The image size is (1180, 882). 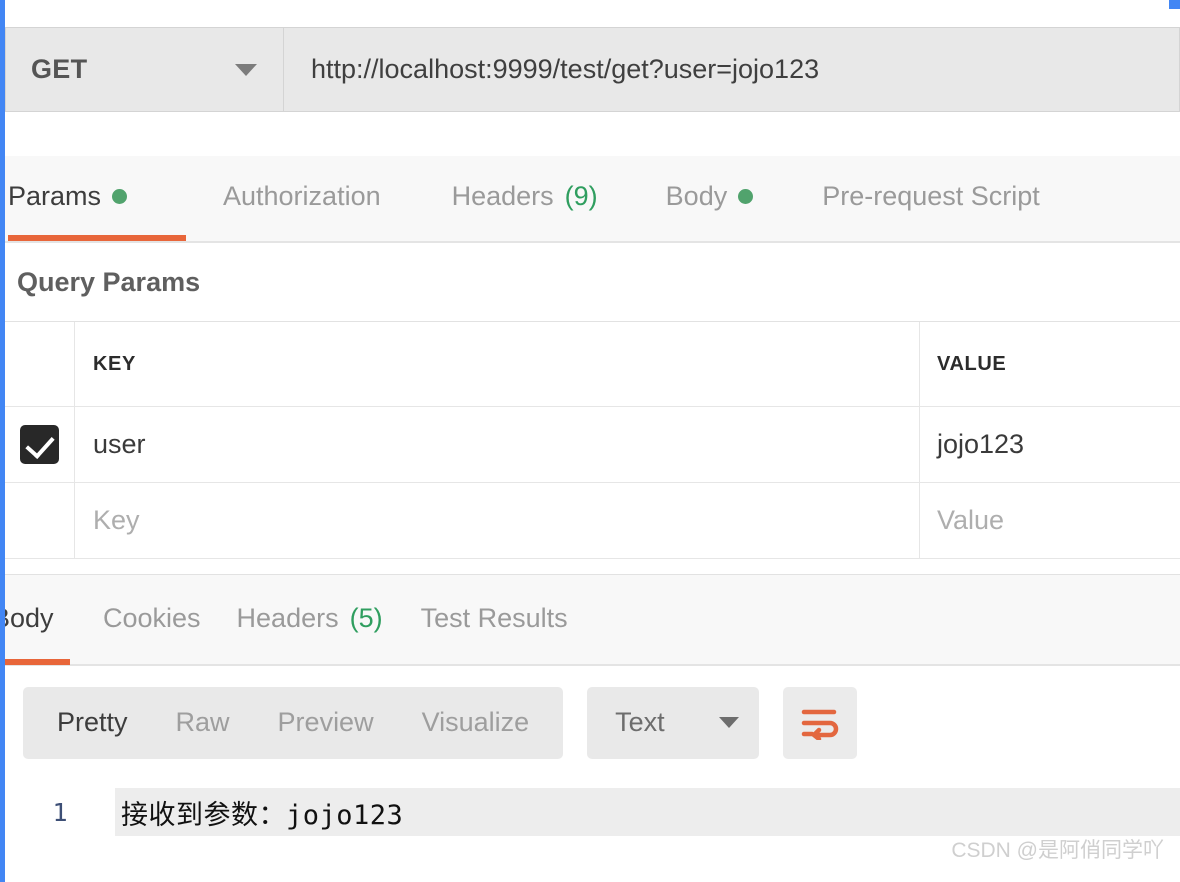 What do you see at coordinates (502, 196) in the screenshot?
I see `tab-headers-label: Headers` at bounding box center [502, 196].